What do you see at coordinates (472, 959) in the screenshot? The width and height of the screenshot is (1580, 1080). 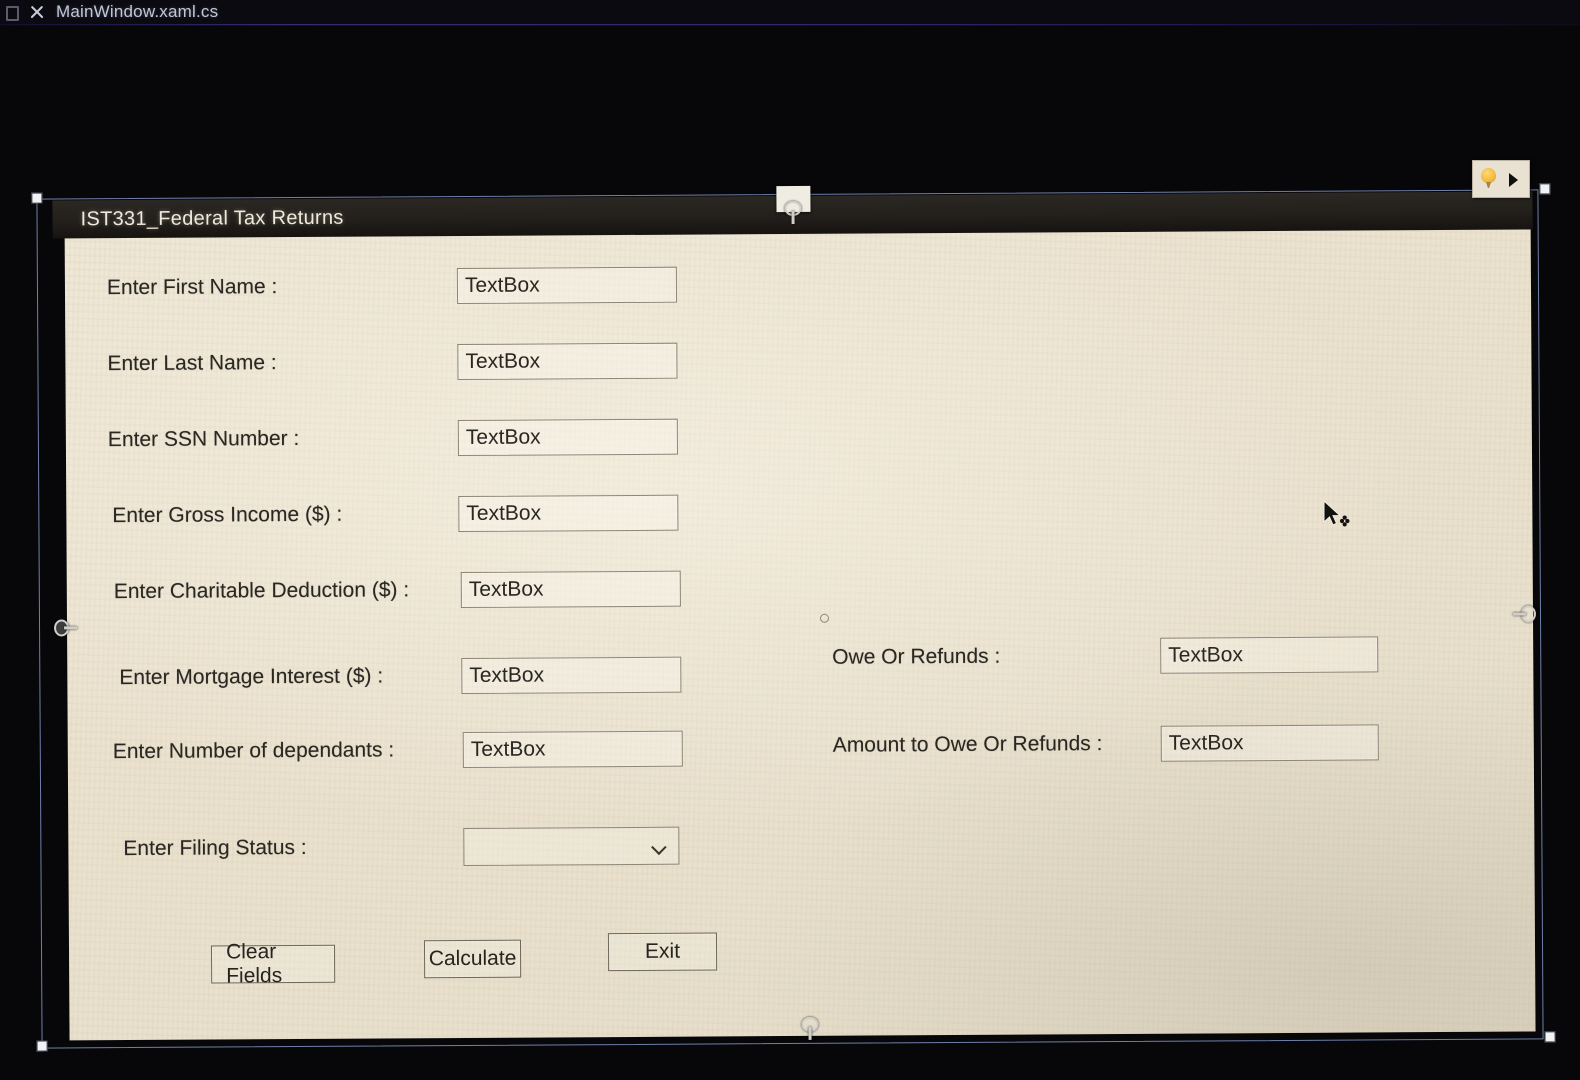 I see `calculate-button: Calculate` at bounding box center [472, 959].